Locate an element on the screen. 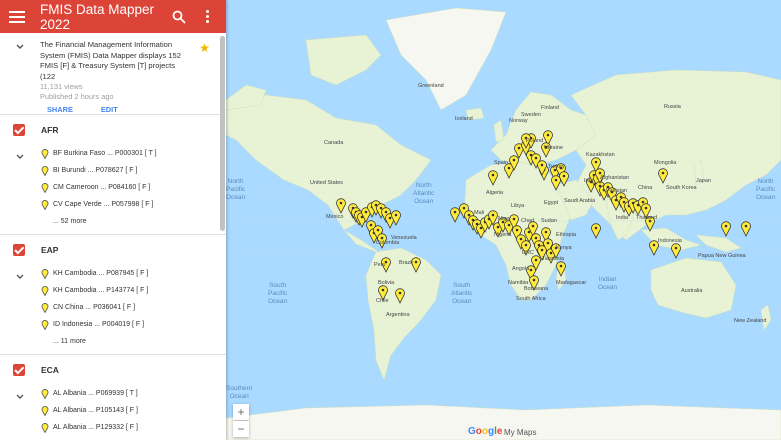  country-label-new-zealand: New Zealand is located at coordinates (750, 321).